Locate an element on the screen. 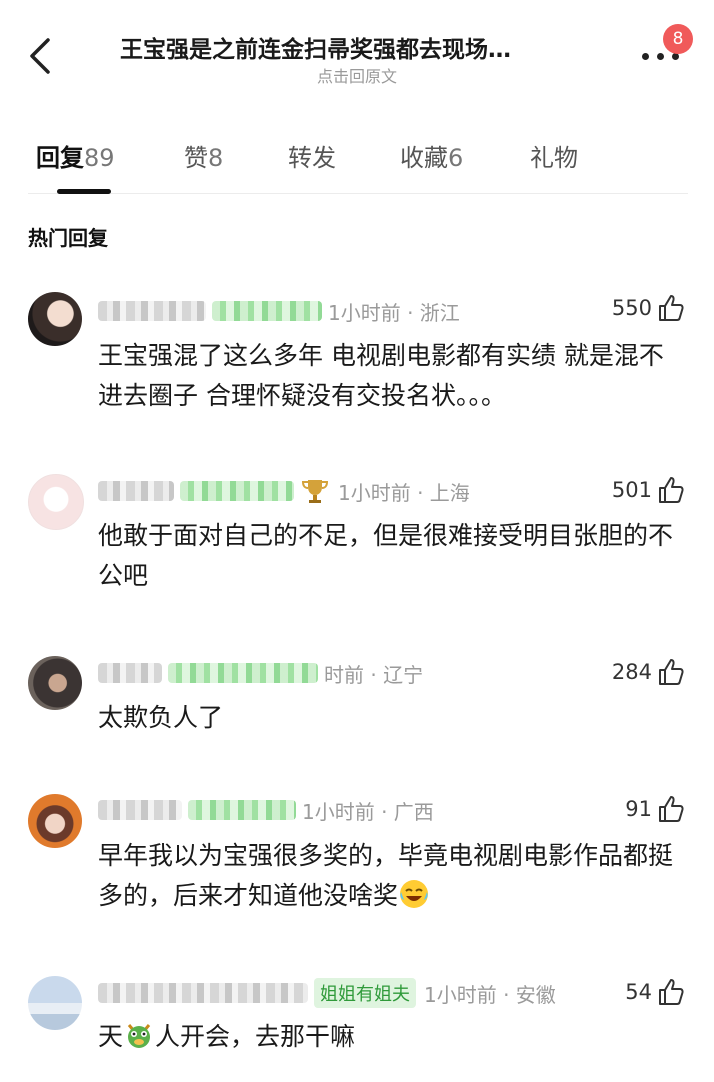  comment-meta: 姐姐有姐夫 1小时前 · 安徽 is located at coordinates (327, 993).